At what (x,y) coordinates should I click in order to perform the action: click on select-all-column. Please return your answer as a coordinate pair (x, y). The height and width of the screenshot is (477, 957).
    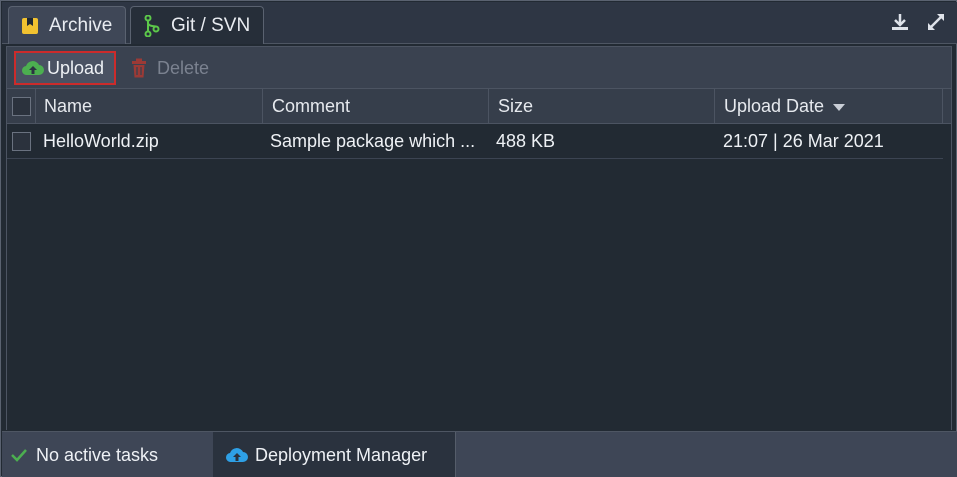
    Looking at the image, I should click on (21, 106).